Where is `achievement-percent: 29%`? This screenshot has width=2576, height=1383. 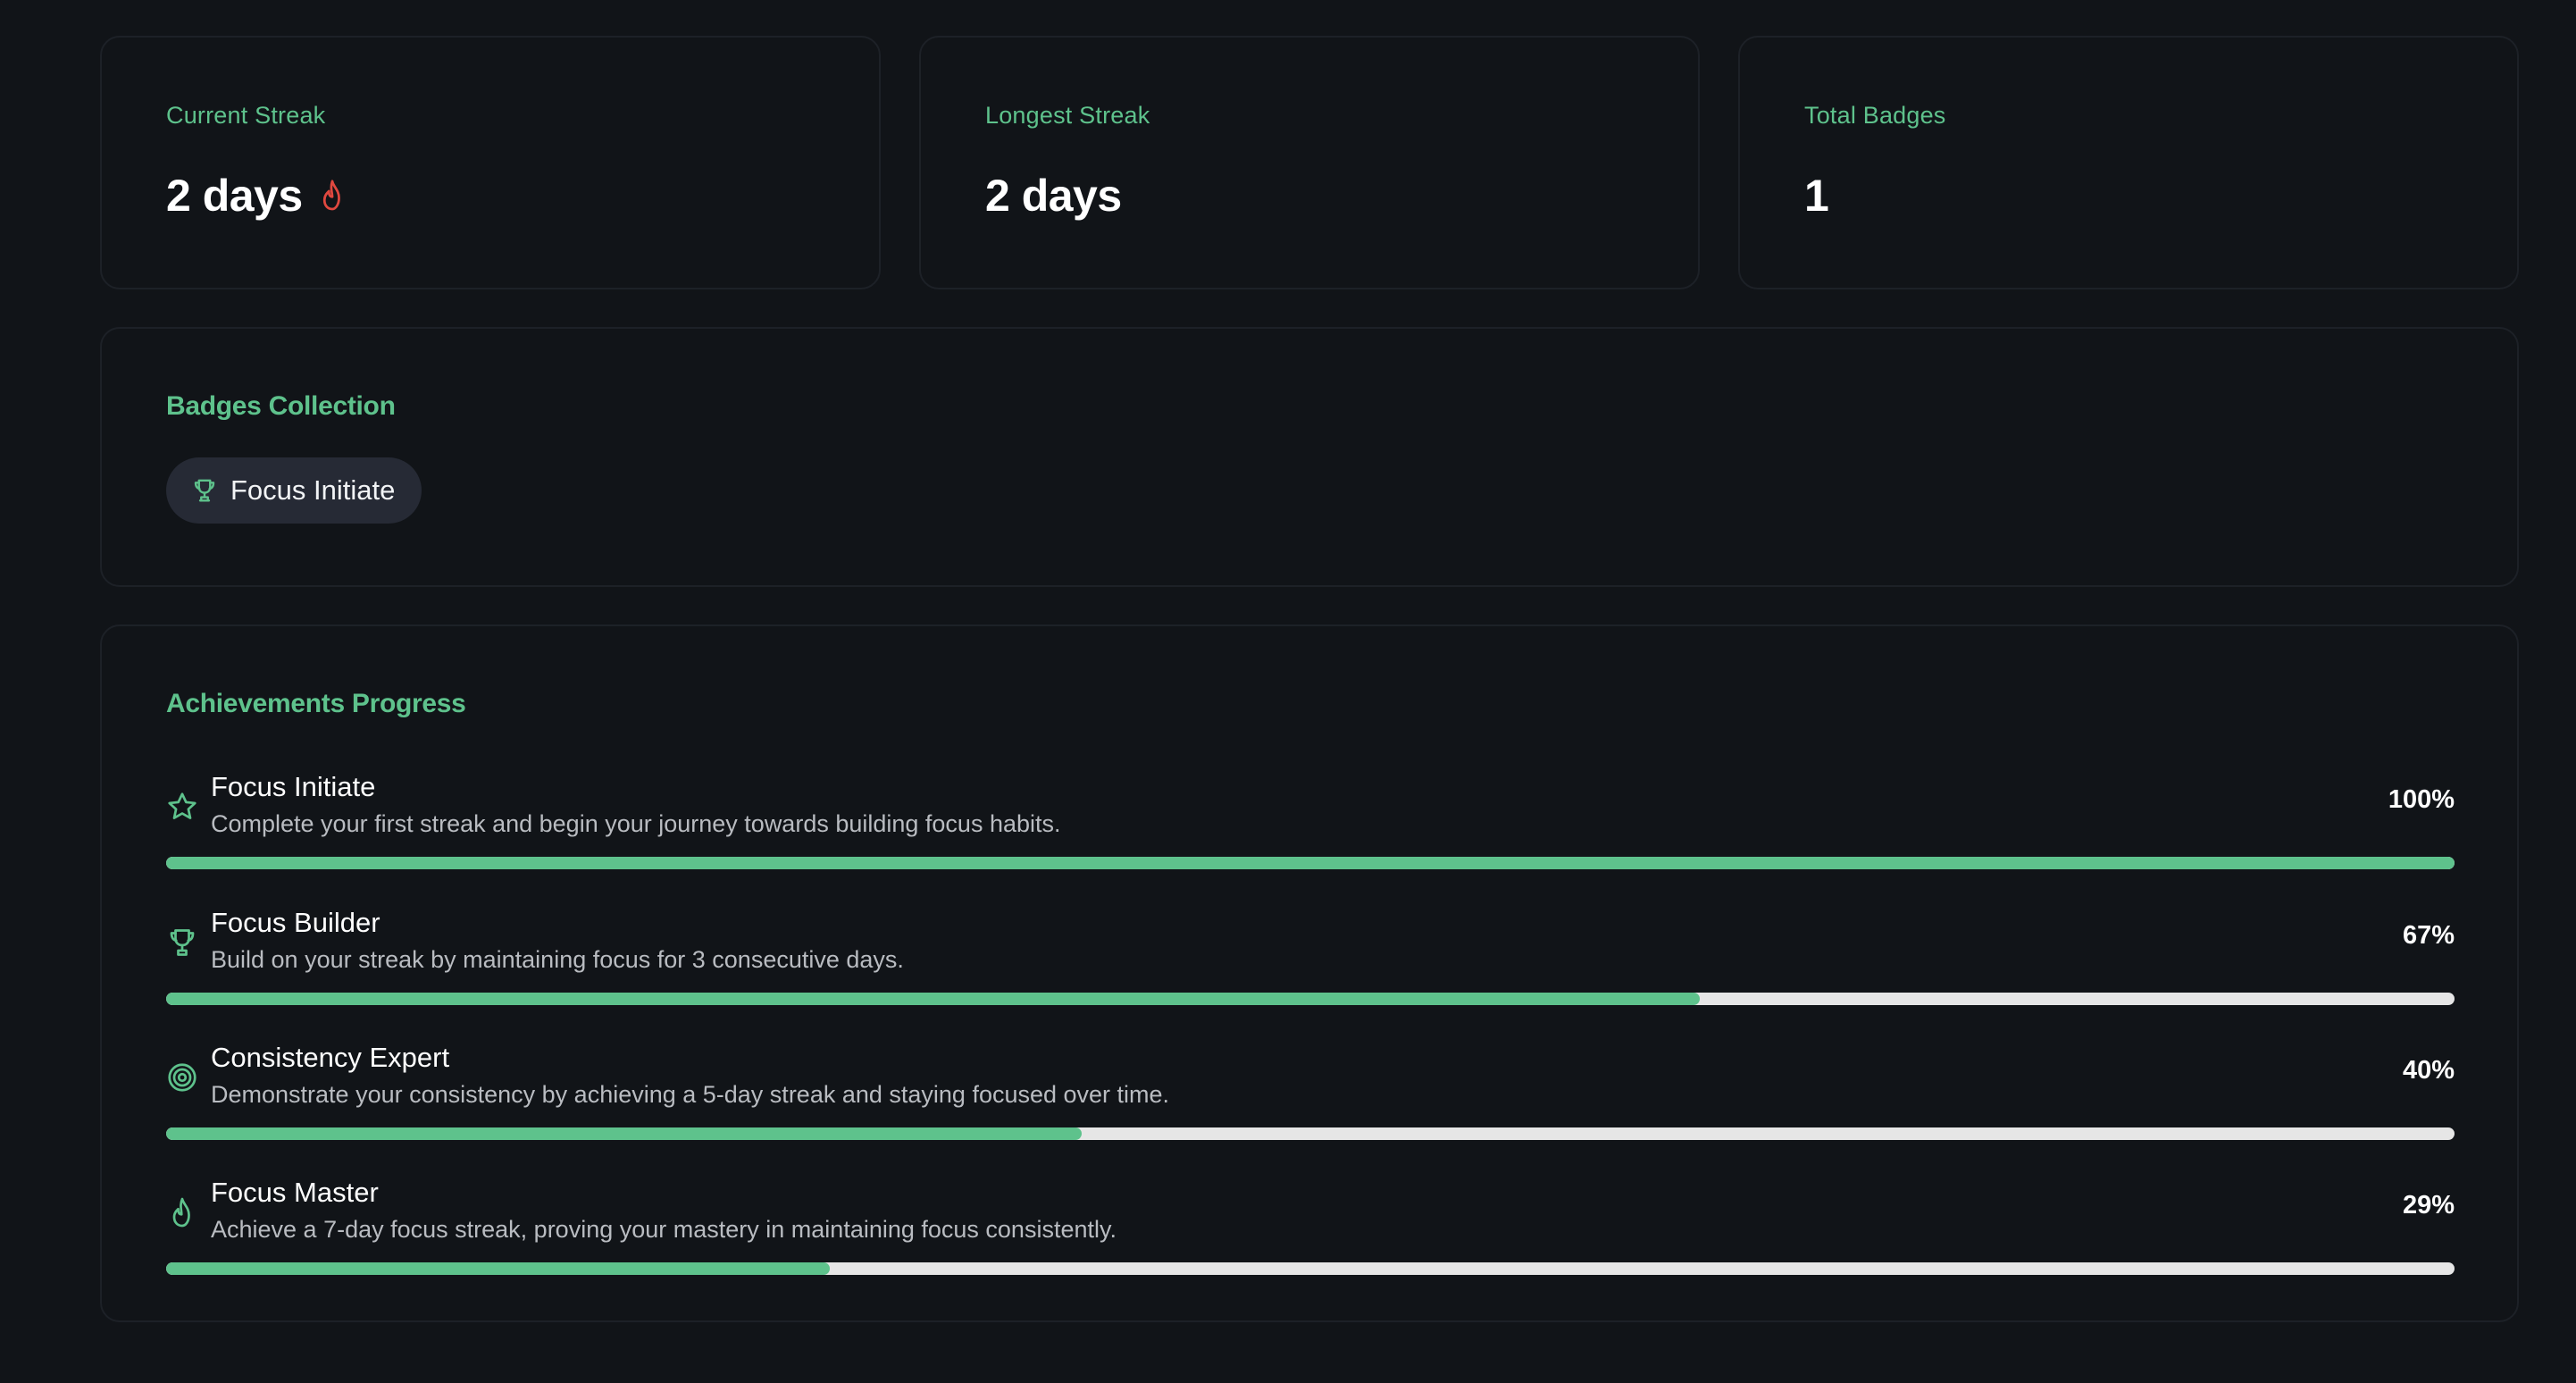
achievement-percent: 29% is located at coordinates (2429, 1205).